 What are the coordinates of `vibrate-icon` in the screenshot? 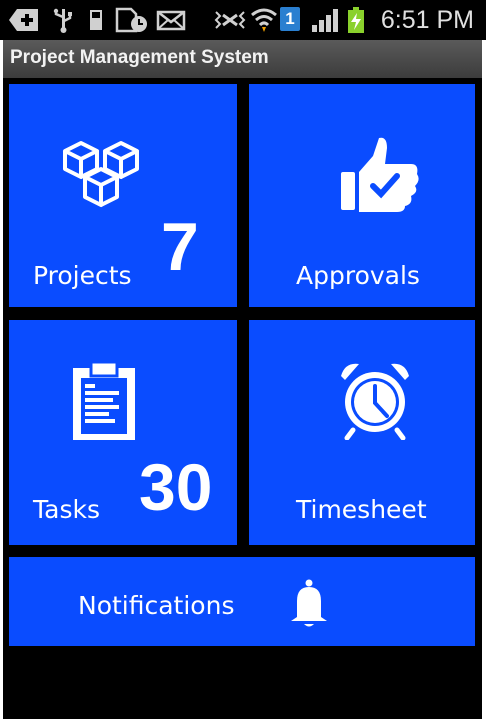 It's located at (230, 20).